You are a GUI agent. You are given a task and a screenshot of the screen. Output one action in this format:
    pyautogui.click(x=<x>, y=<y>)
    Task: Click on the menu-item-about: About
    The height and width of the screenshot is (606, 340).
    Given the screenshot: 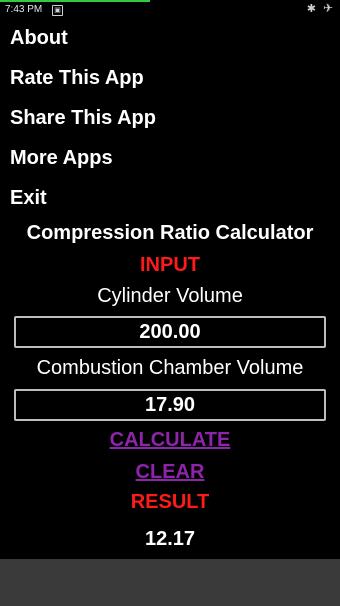 What is the action you would take?
    pyautogui.click(x=39, y=38)
    